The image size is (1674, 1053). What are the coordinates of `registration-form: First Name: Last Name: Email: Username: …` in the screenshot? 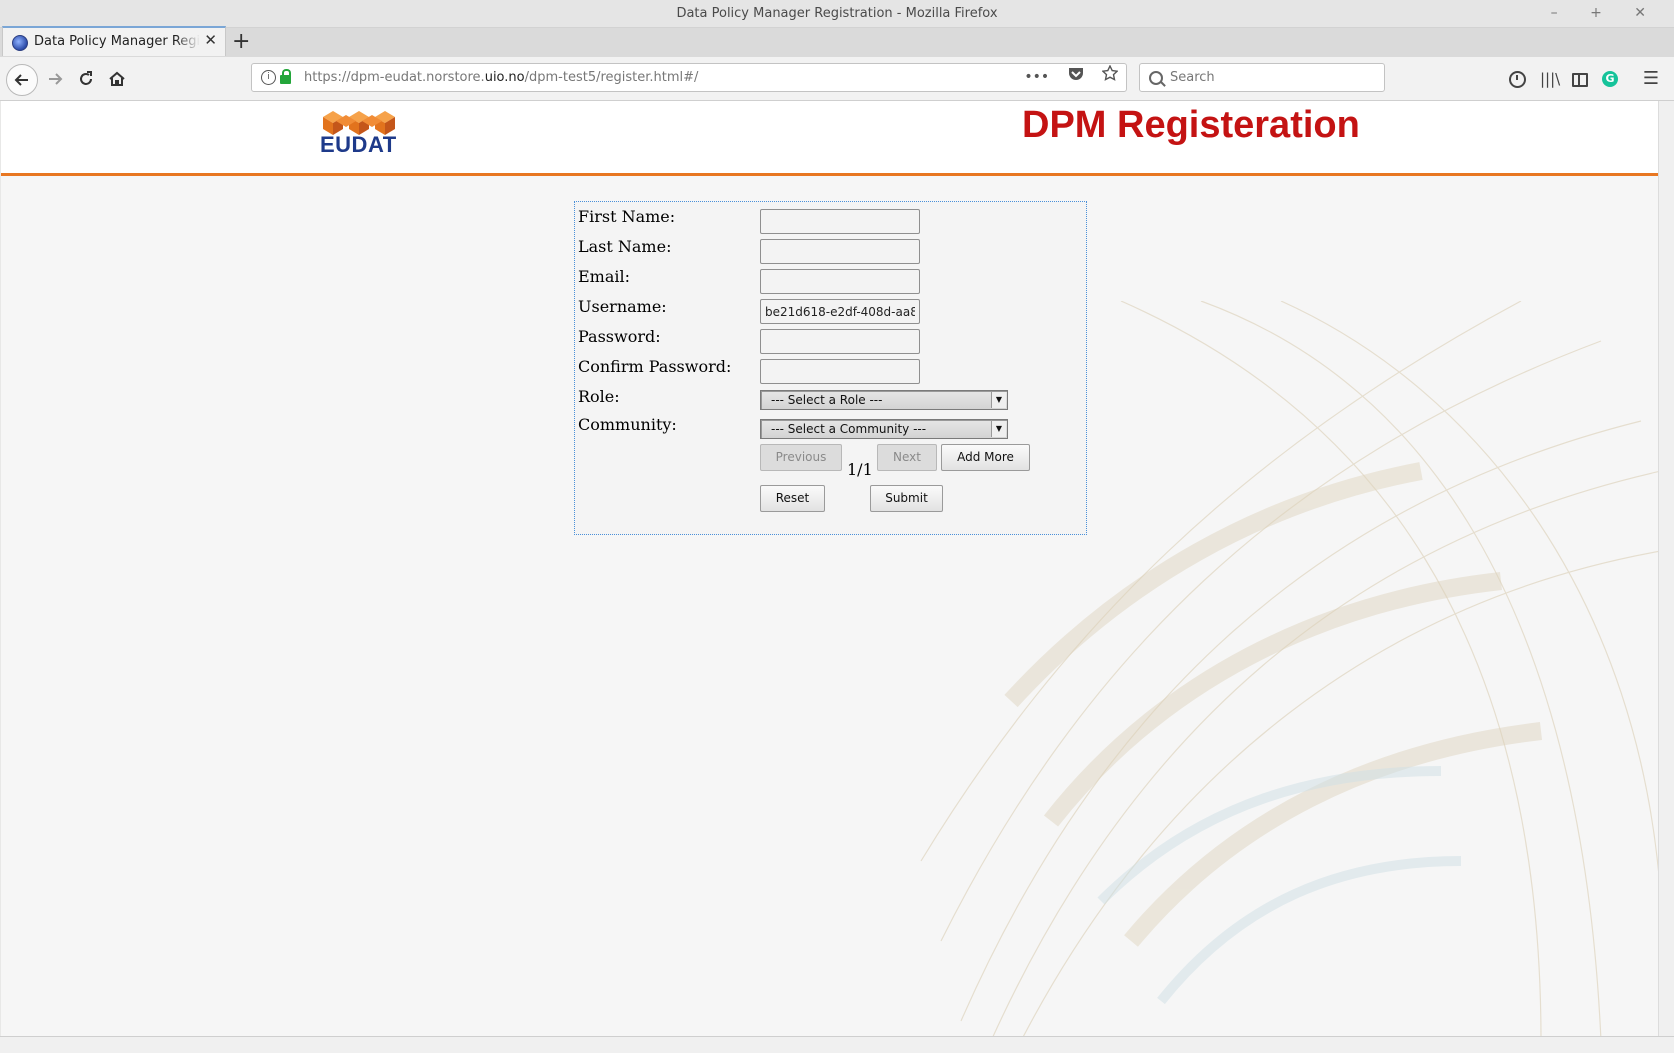 It's located at (830, 368).